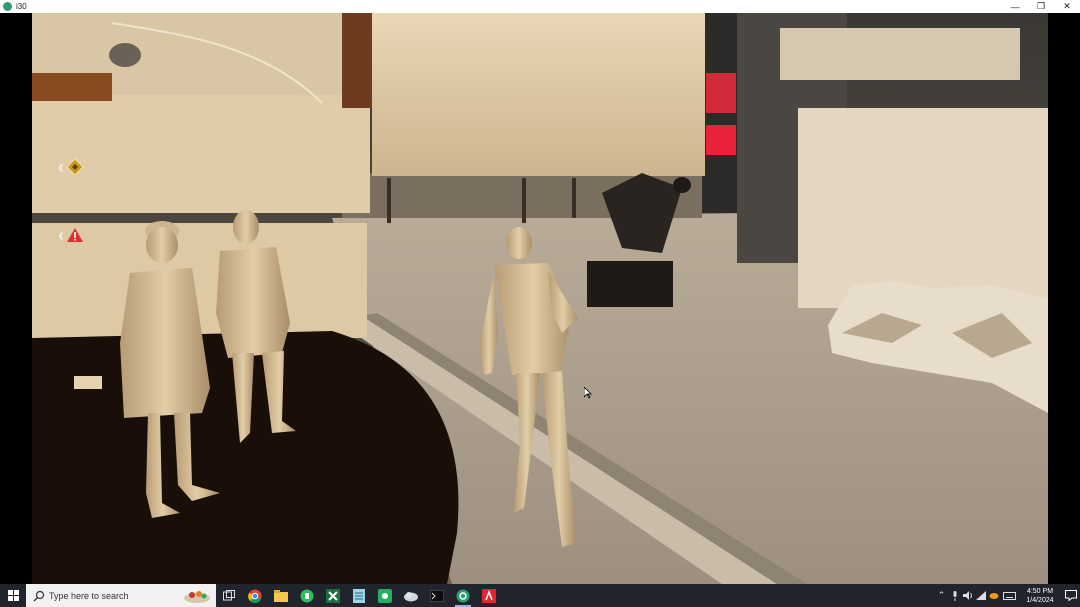  I want to click on hanging-lamp, so click(125, 55).